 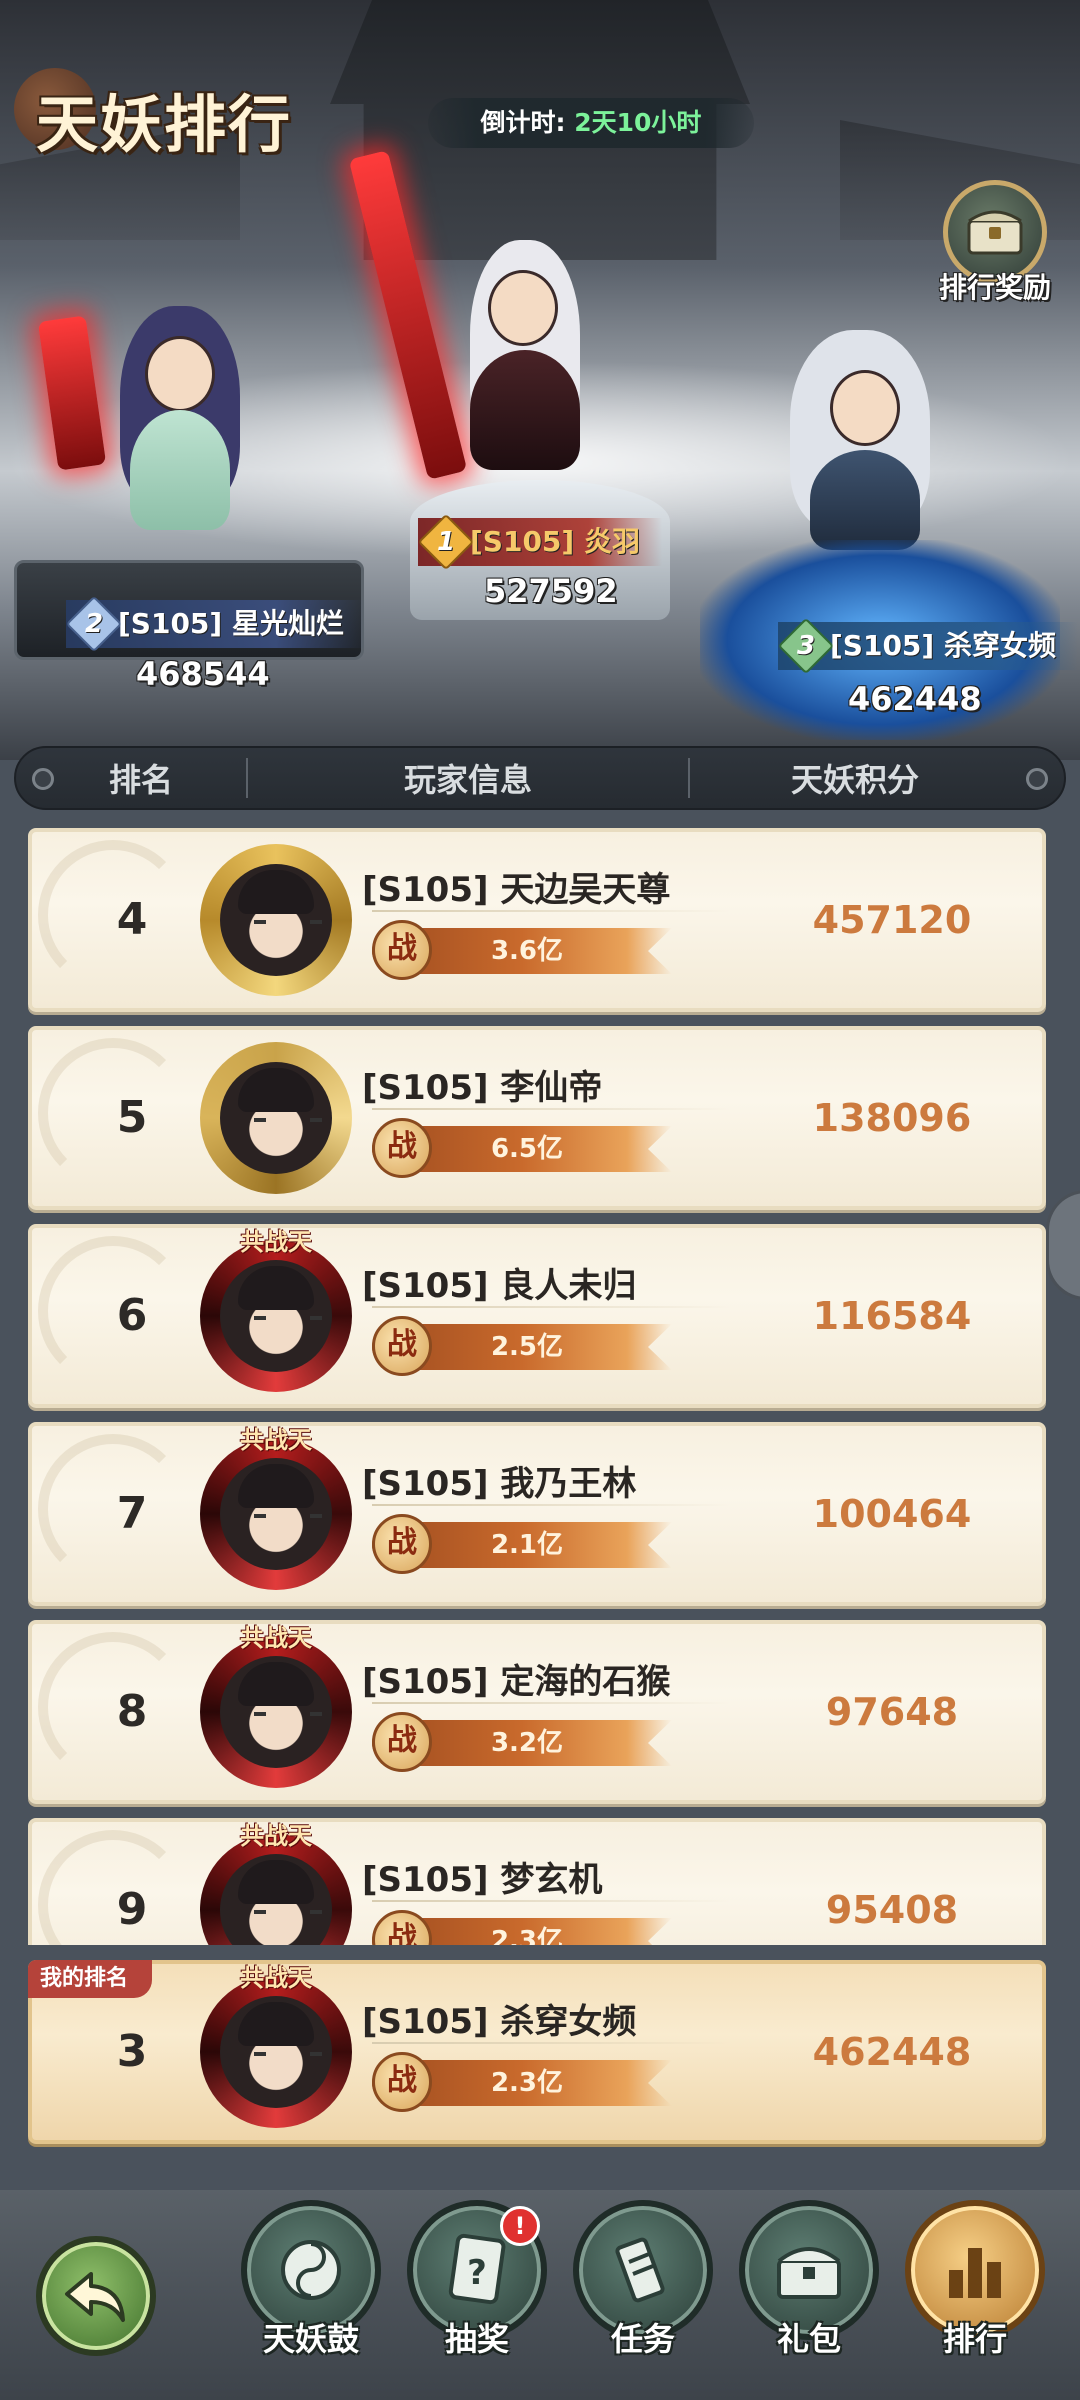 What do you see at coordinates (467, 780) in the screenshot?
I see `col-player: 玩家信息` at bounding box center [467, 780].